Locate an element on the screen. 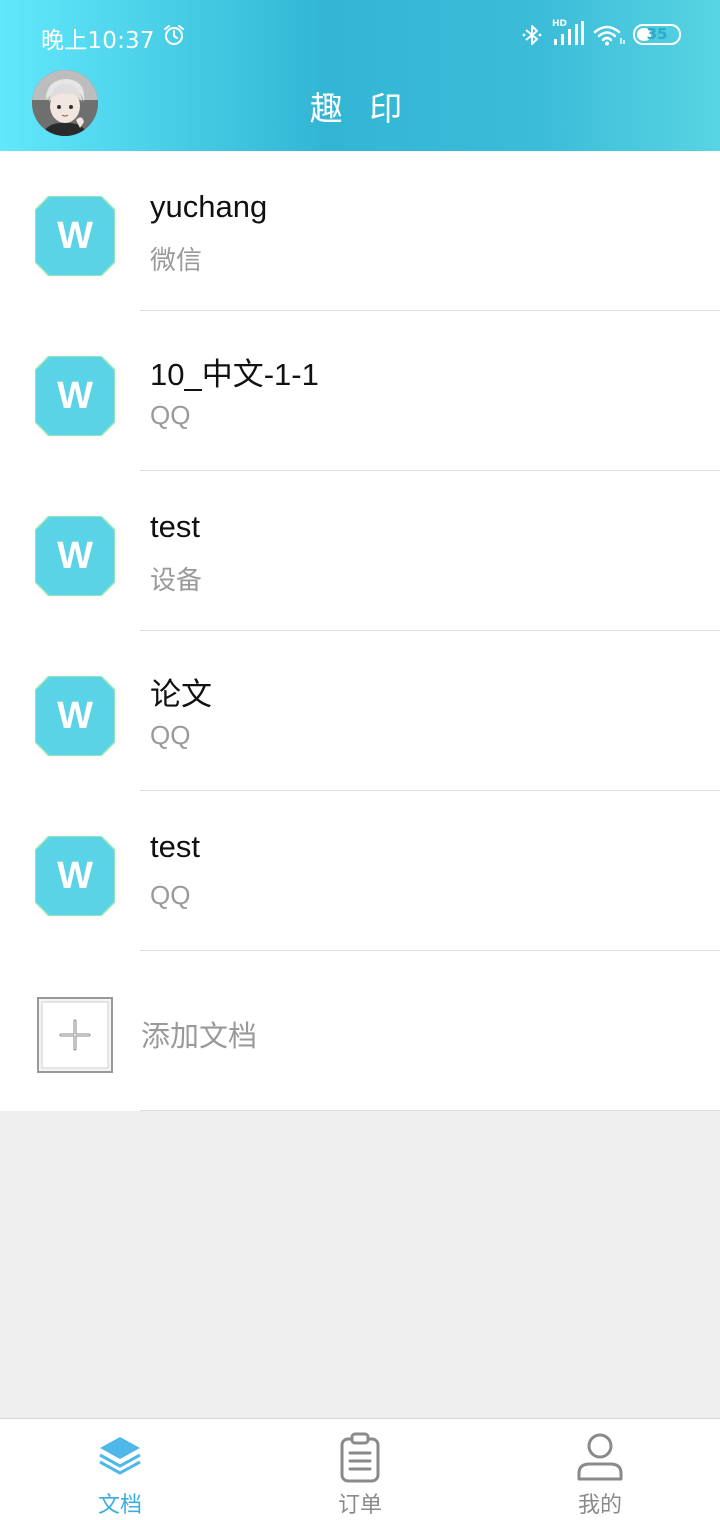 This screenshot has width=720, height=1520. document-name: yuchang is located at coordinates (209, 206).